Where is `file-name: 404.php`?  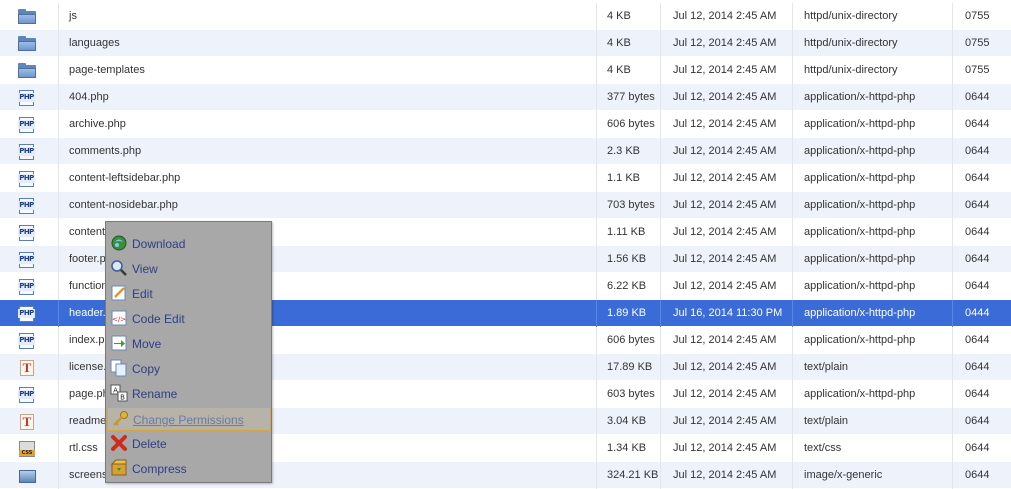
file-name: 404.php is located at coordinates (328, 97).